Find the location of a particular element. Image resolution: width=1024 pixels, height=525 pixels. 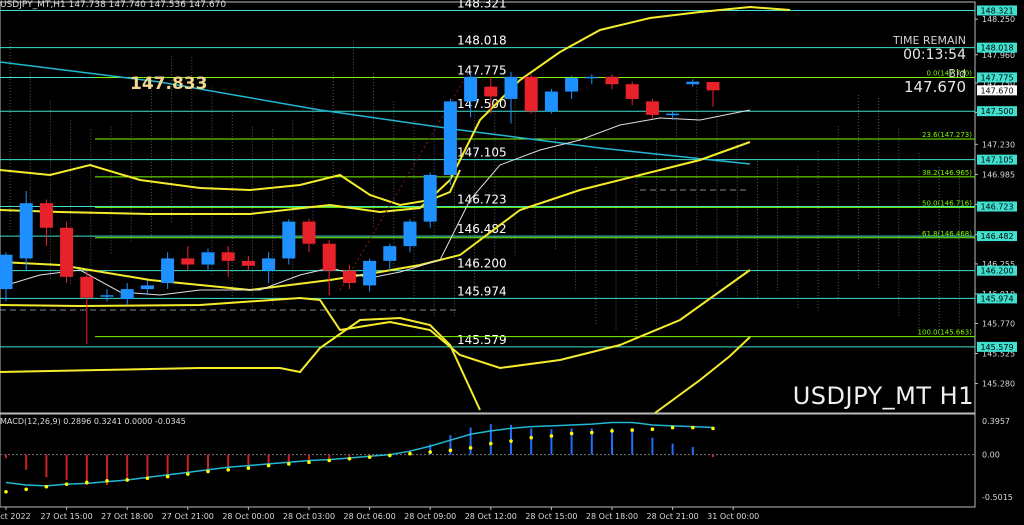

level-label: 148.321 is located at coordinates (482, 5).